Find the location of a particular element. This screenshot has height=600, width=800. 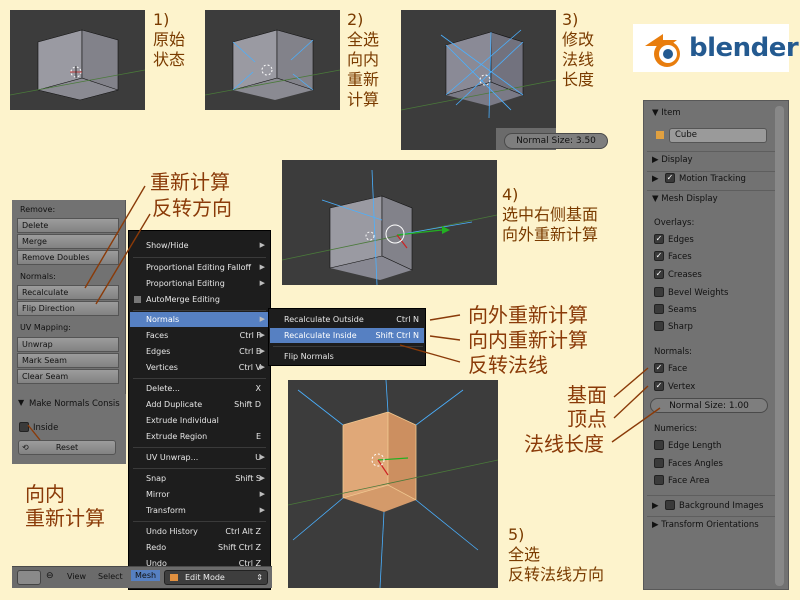

menu-mirror: Mirror ▶ is located at coordinates (199, 494).